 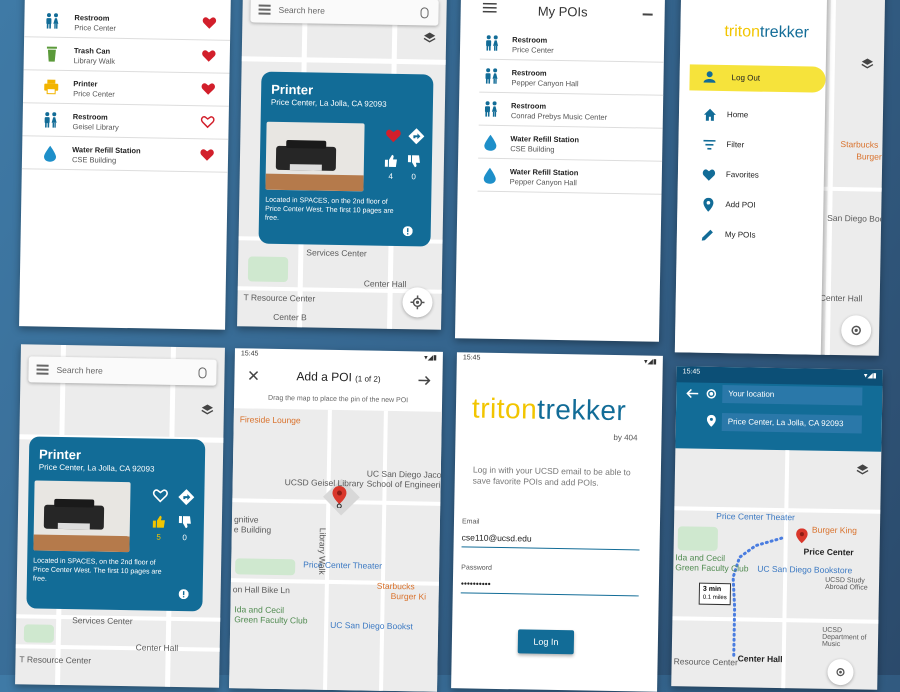 I want to click on favorite-row: Printer Price Center, so click(x=126, y=88).